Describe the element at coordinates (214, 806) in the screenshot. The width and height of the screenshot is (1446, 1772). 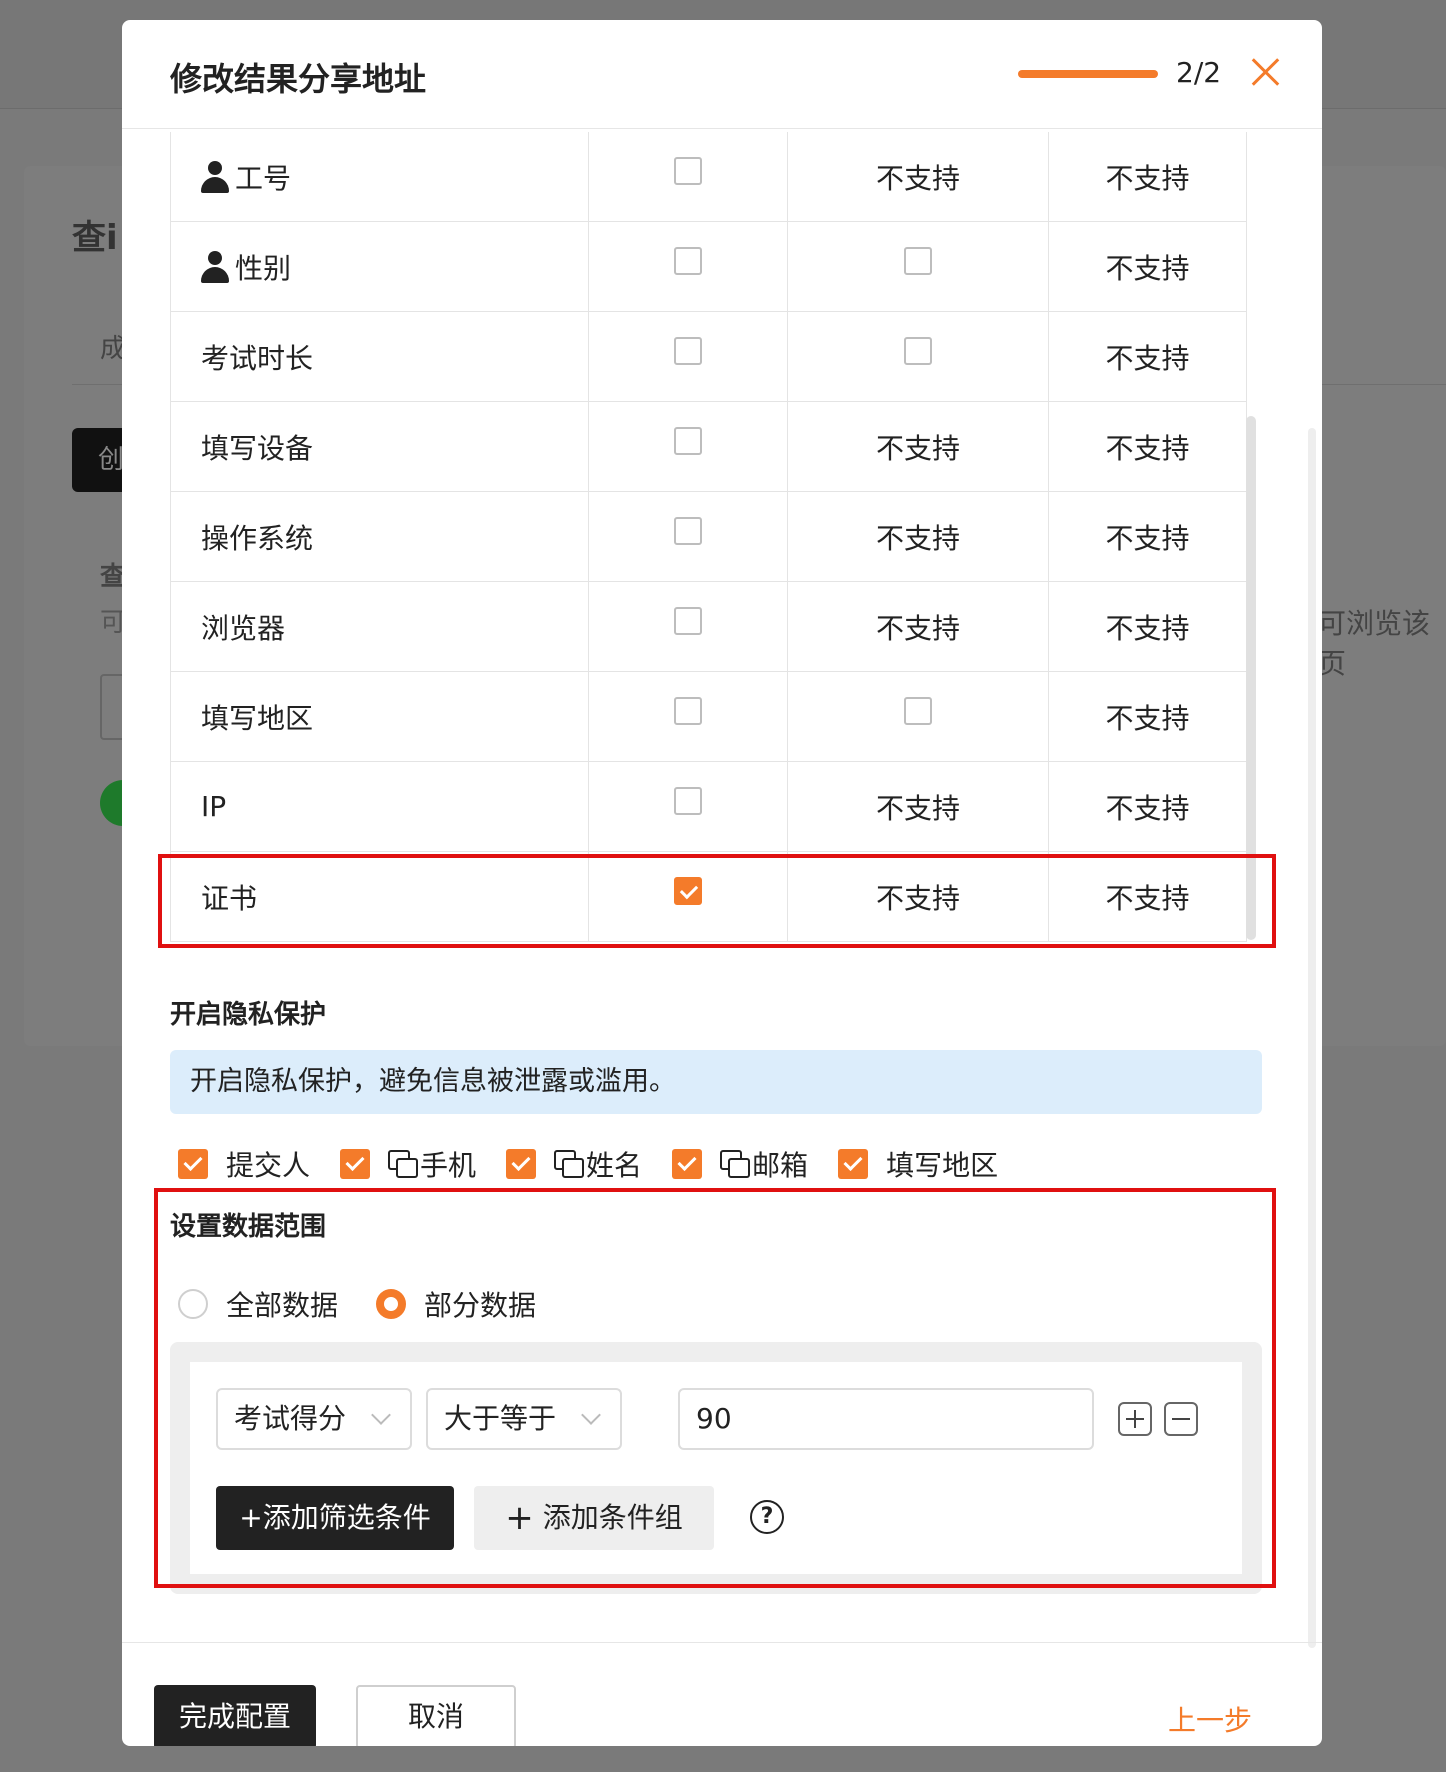
I see `field-name-label: IP` at that location.